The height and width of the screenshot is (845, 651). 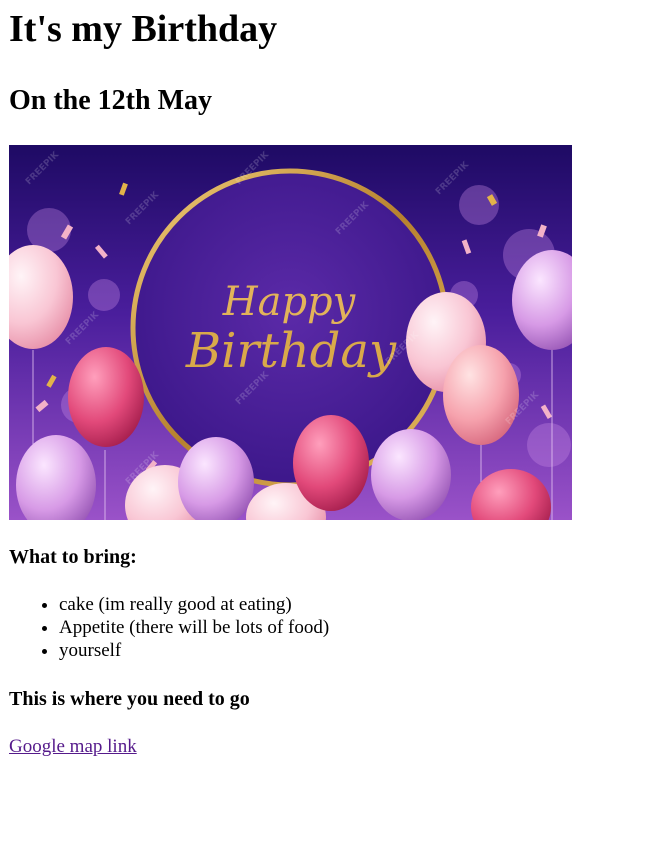 What do you see at coordinates (73, 557) in the screenshot?
I see `bring-heading: What to bring:` at bounding box center [73, 557].